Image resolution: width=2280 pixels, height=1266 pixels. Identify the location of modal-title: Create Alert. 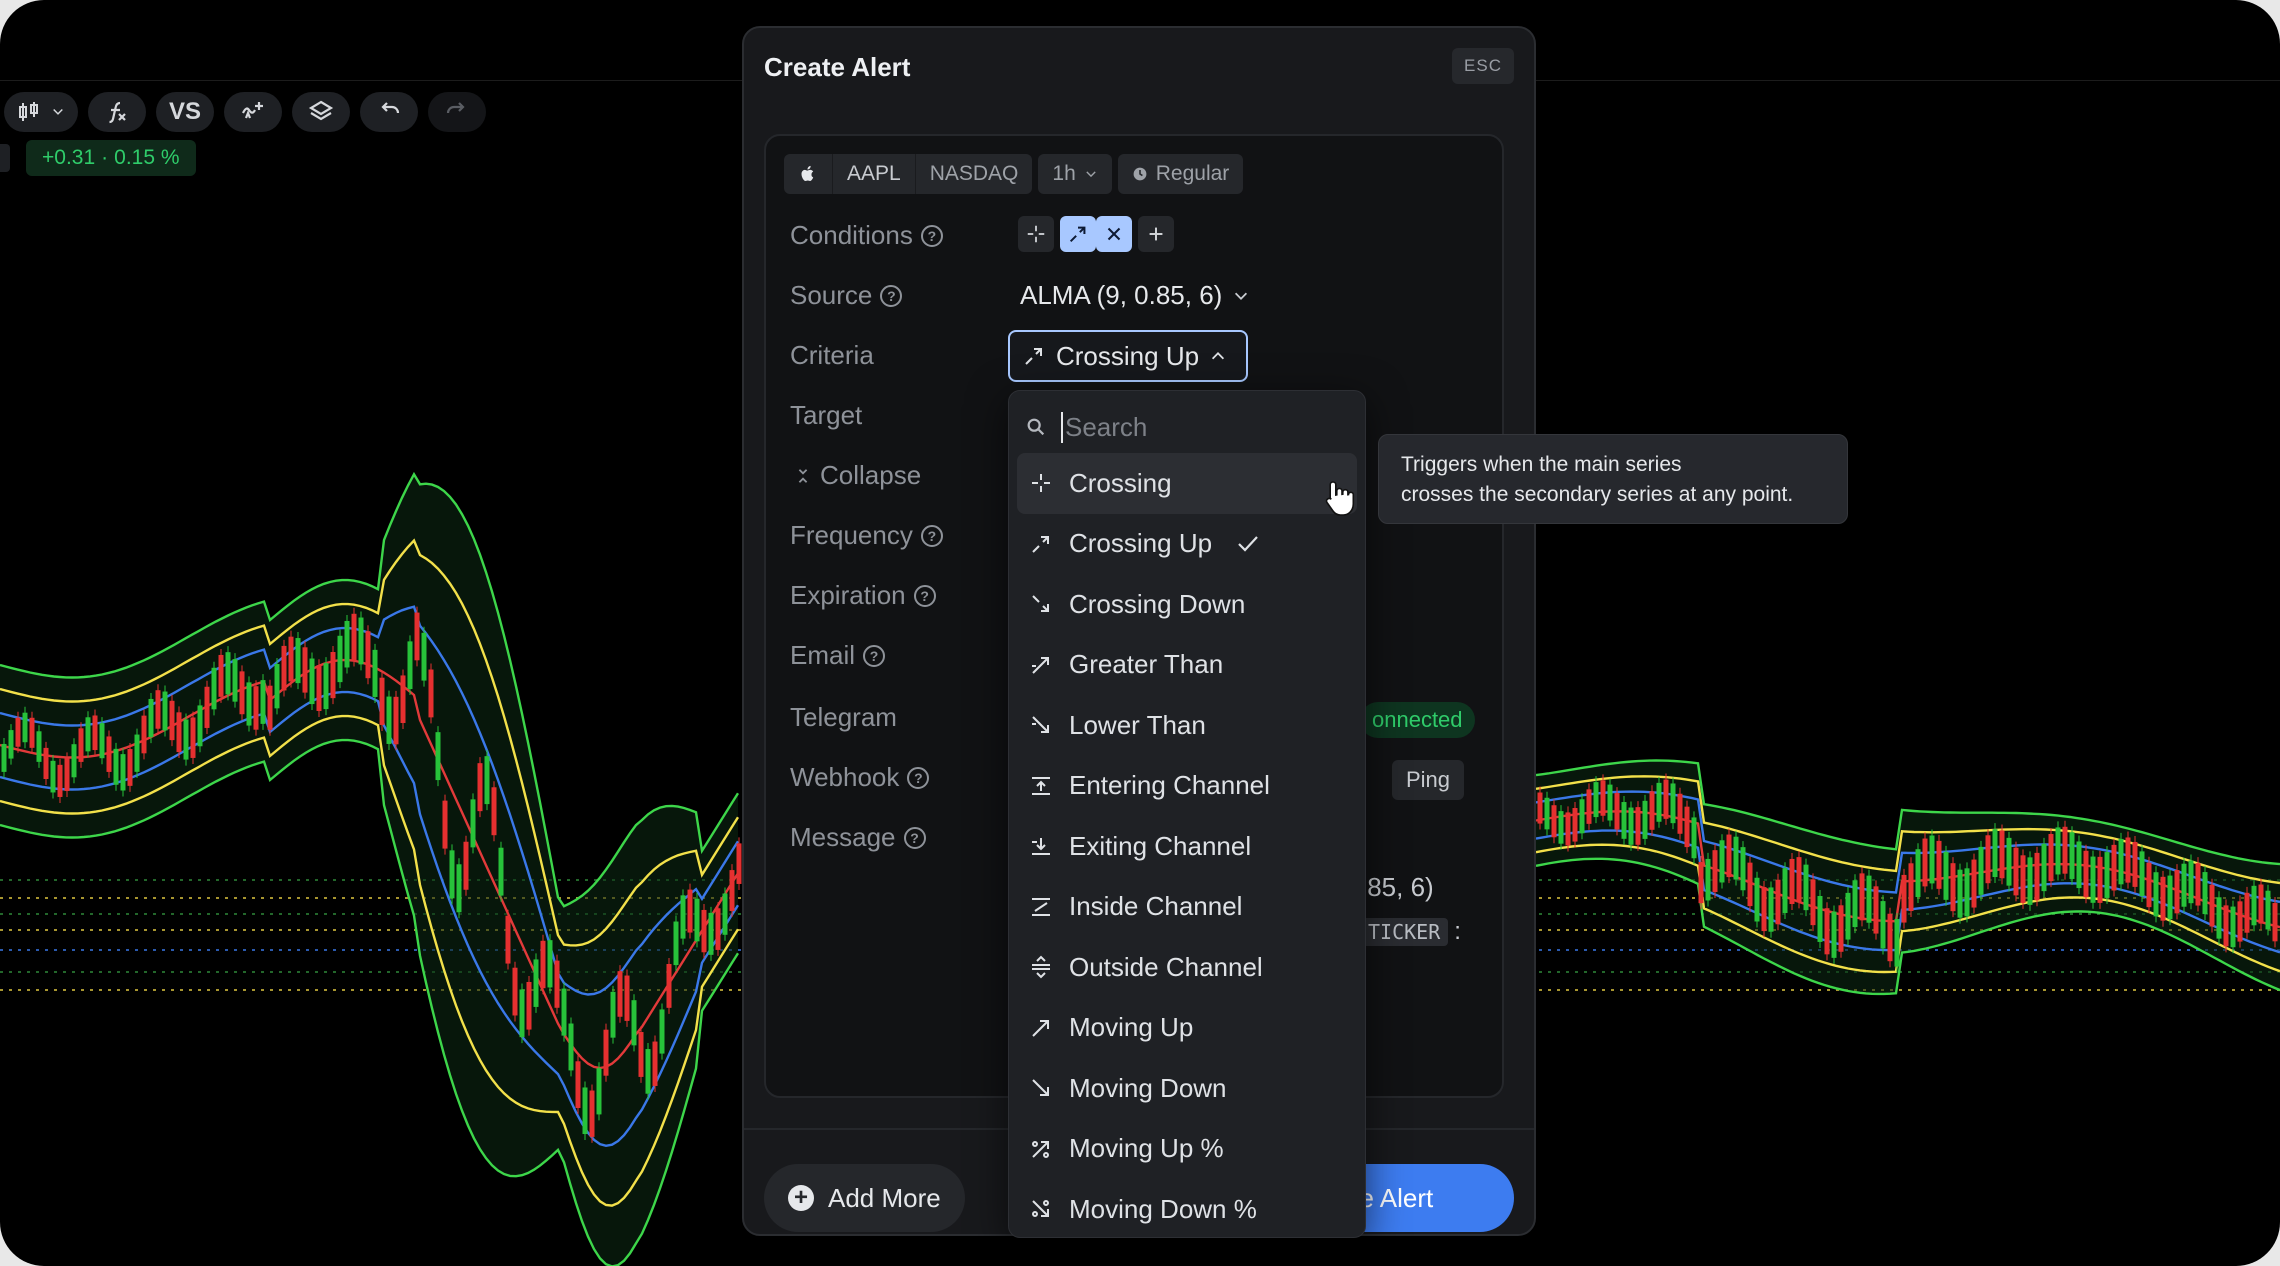
(837, 67).